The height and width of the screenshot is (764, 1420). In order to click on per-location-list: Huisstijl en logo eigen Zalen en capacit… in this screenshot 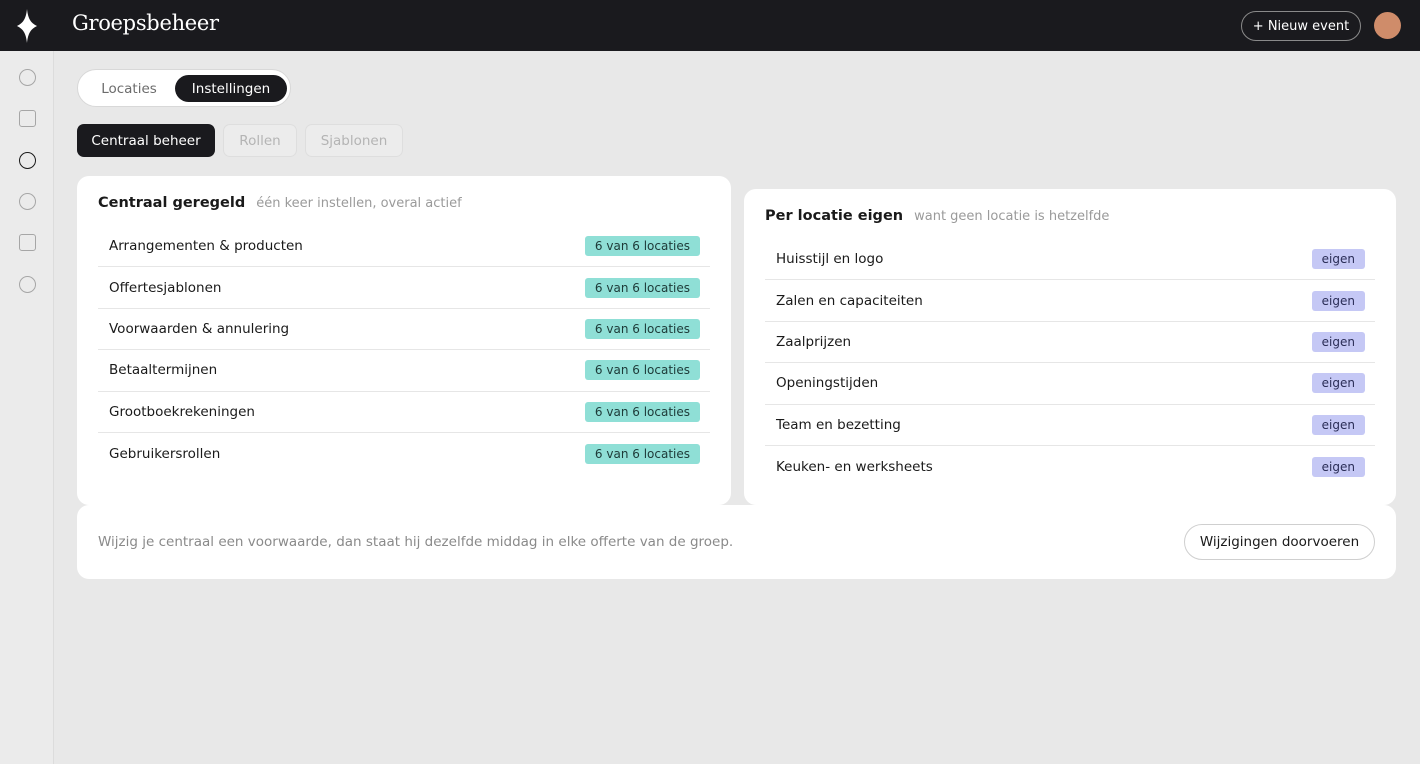, I will do `click(1070, 363)`.